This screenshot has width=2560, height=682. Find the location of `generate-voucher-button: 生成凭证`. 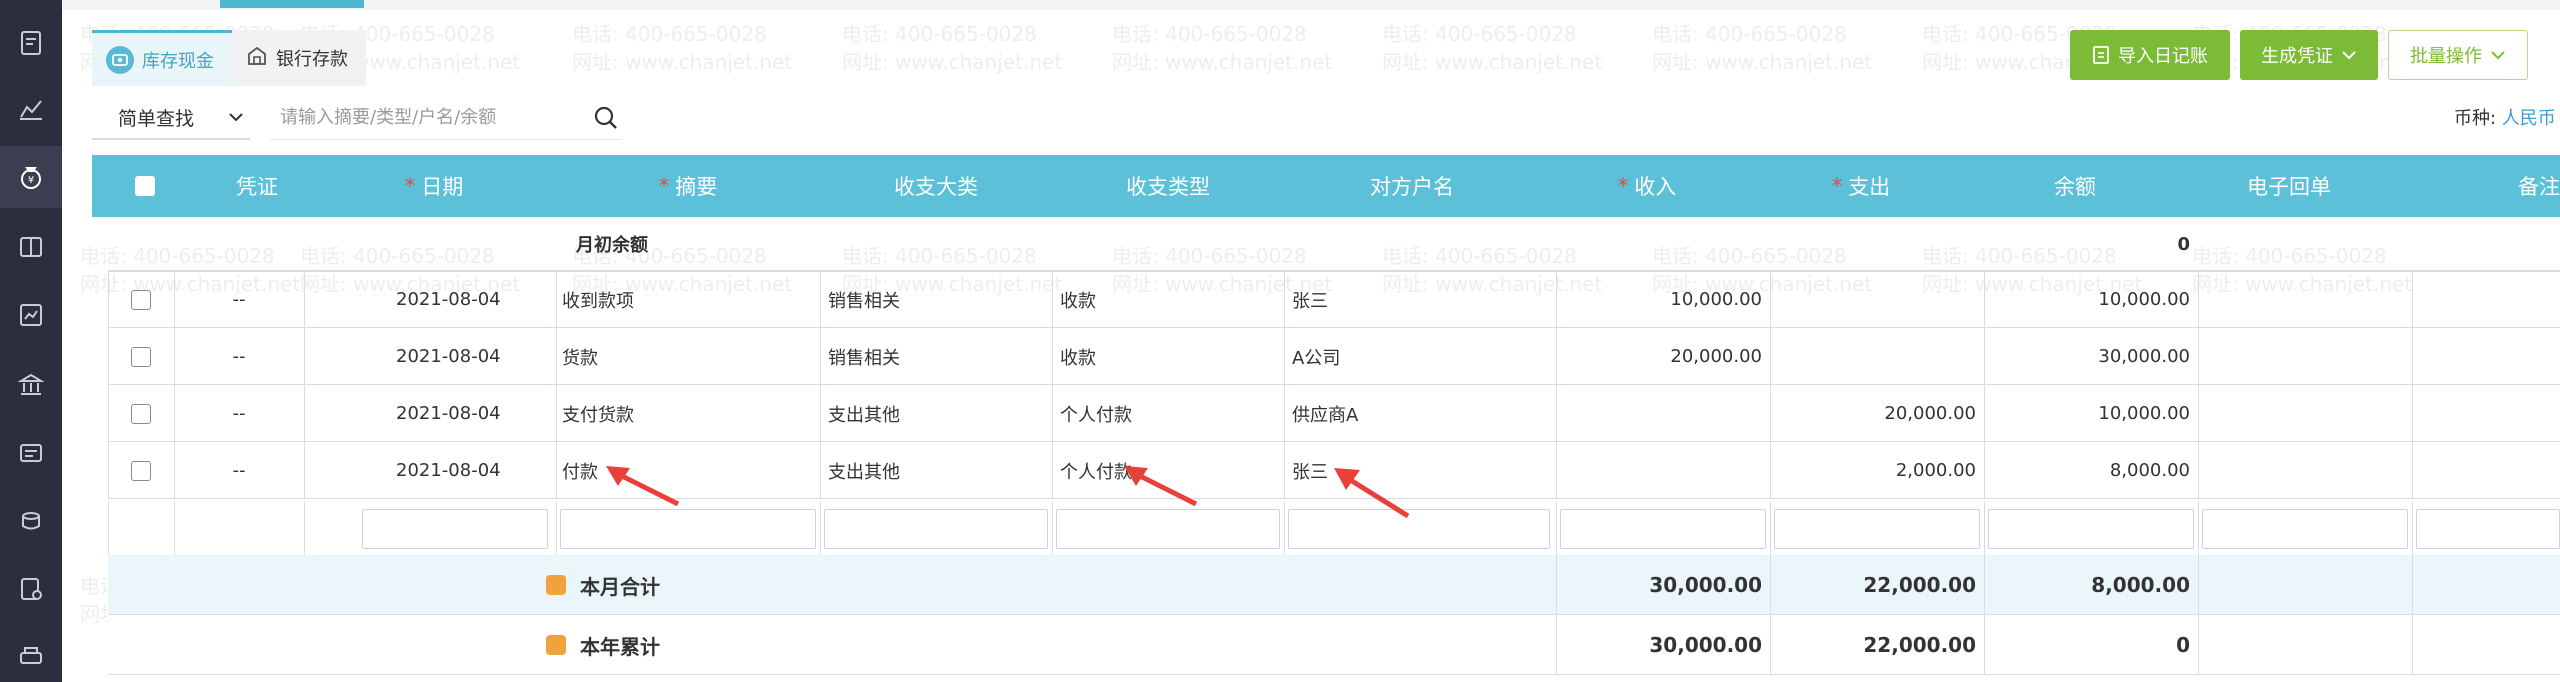

generate-voucher-button: 生成凭证 is located at coordinates (2309, 55).